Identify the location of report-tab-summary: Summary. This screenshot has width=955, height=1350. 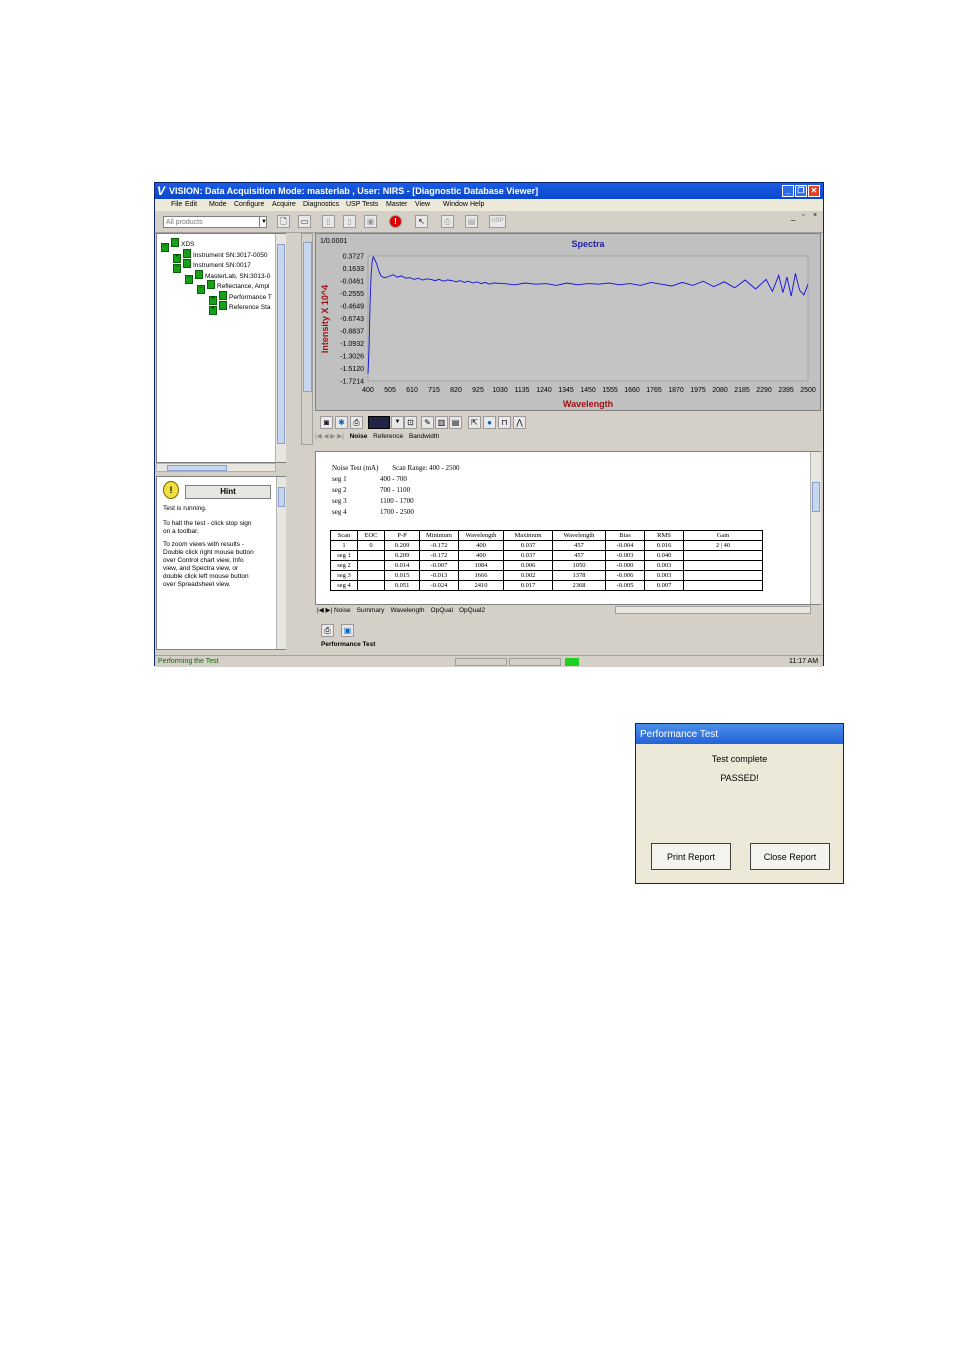
(371, 610).